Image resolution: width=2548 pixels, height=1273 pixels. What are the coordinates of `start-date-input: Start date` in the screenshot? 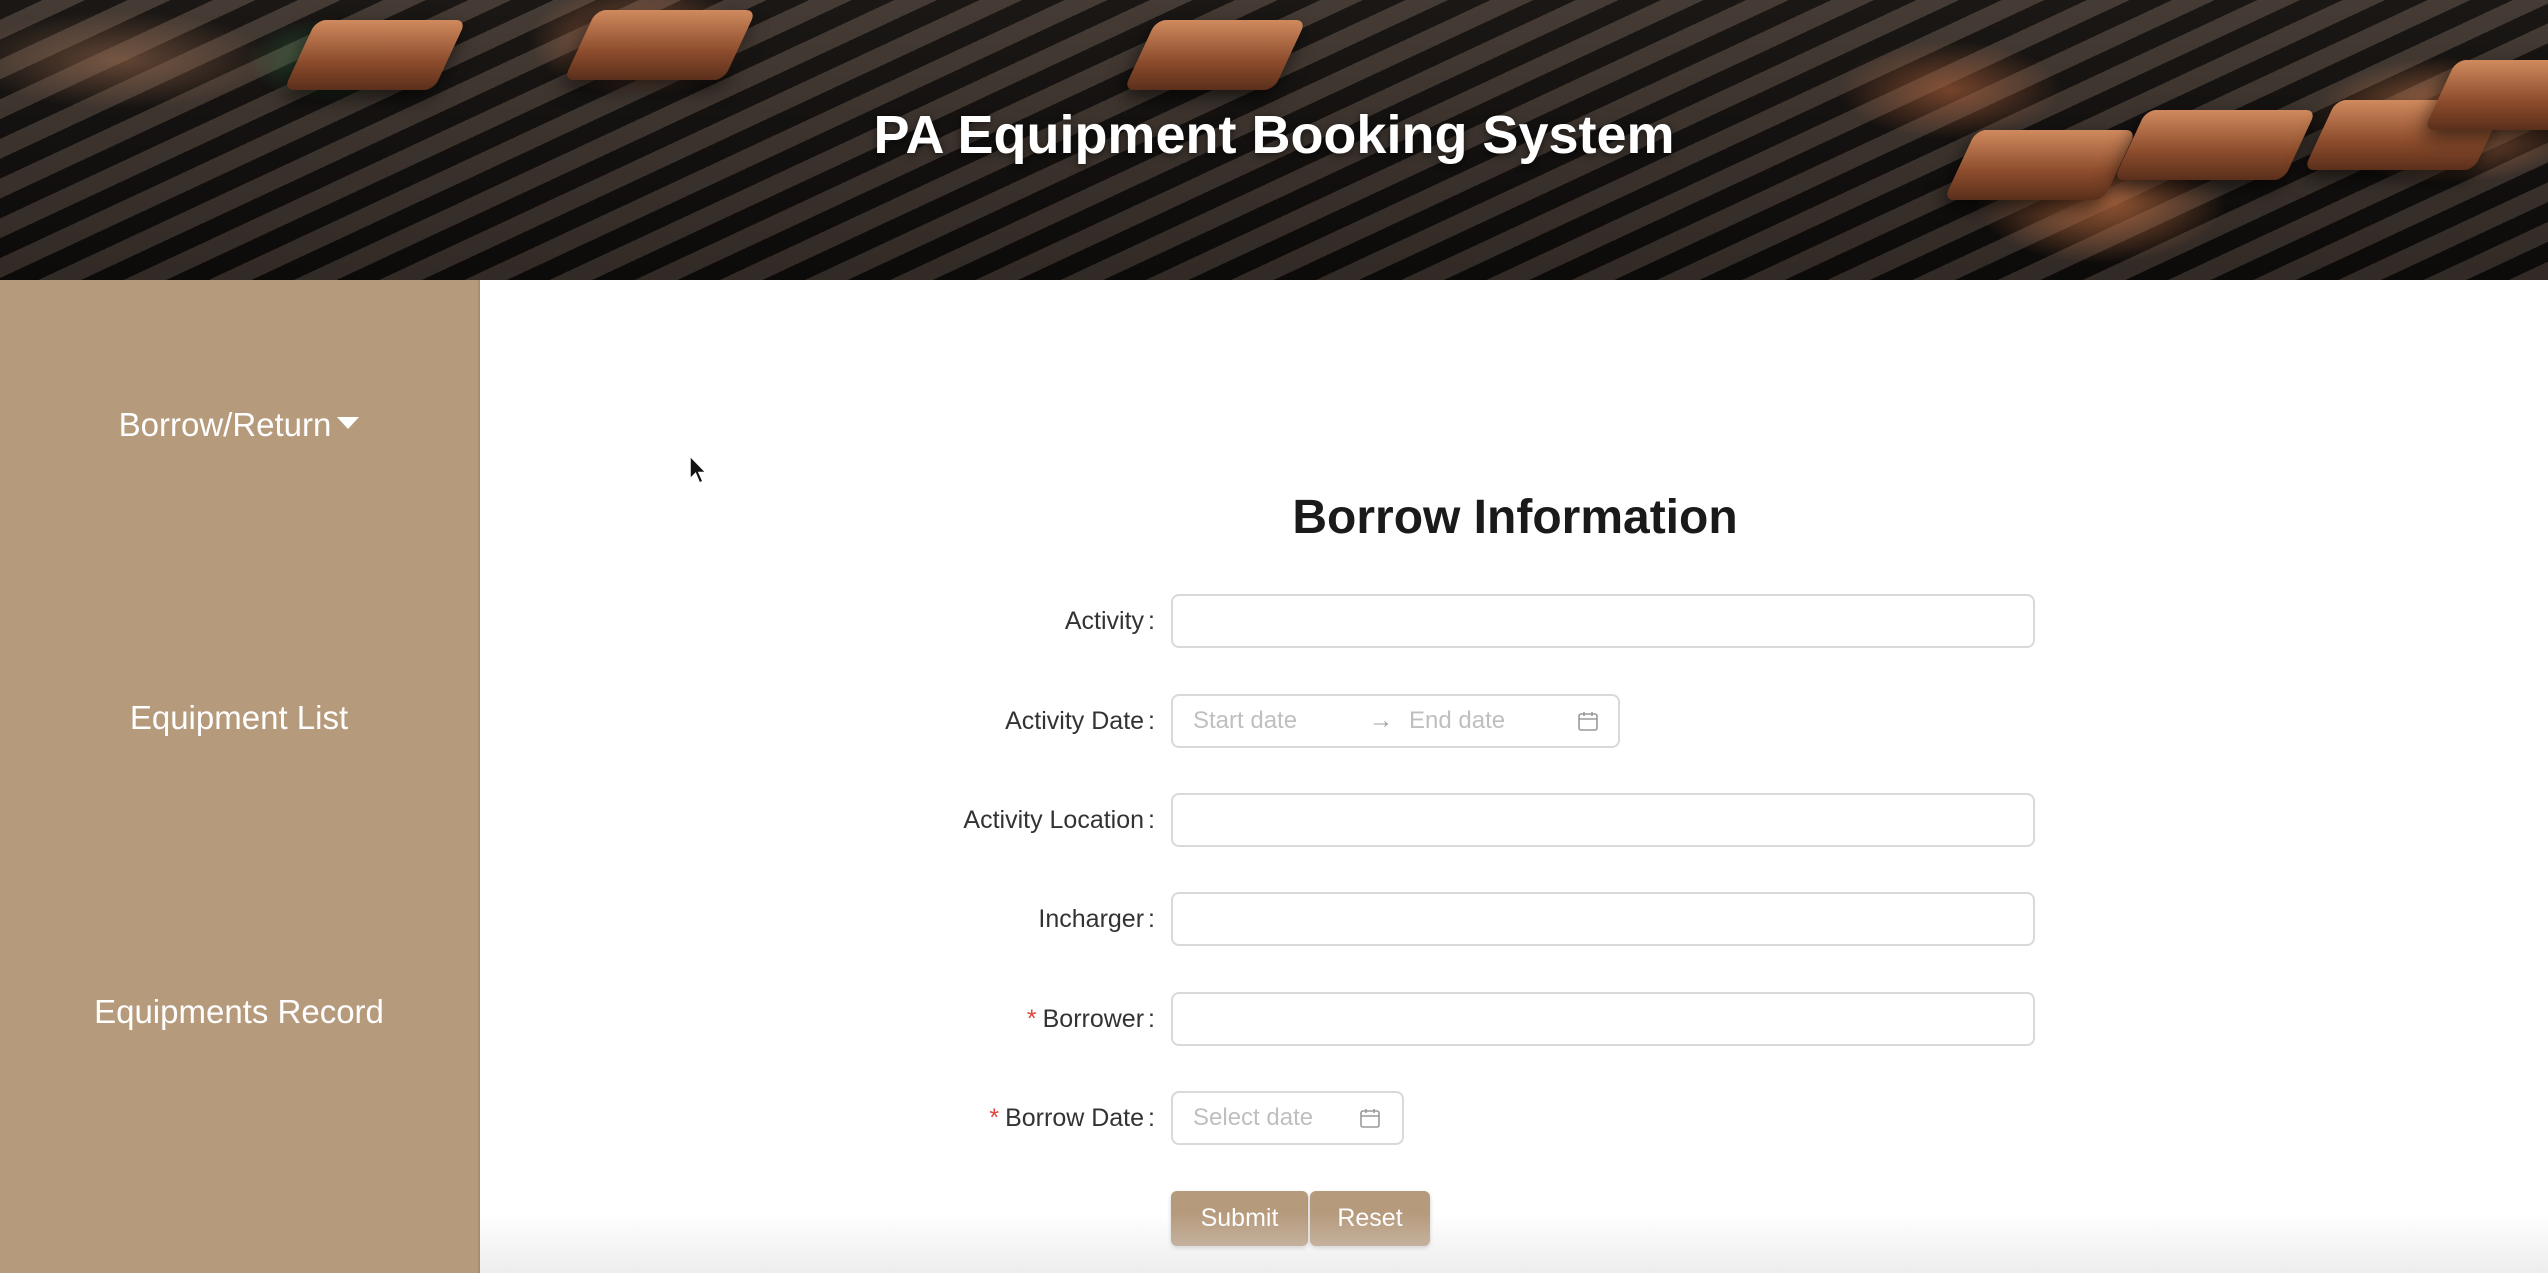 It's located at (1245, 721).